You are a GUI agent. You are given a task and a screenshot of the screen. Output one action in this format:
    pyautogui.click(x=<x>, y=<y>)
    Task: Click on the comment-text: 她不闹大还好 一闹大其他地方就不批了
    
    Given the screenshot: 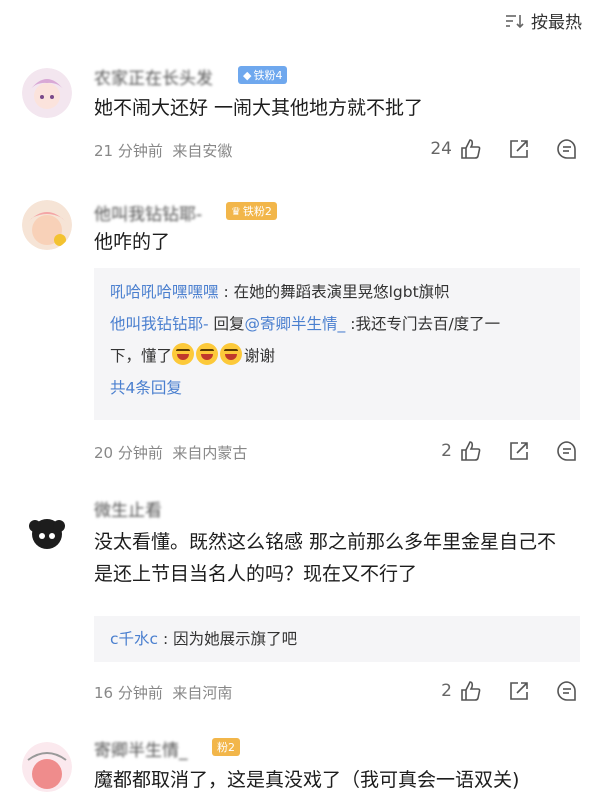 What is the action you would take?
    pyautogui.click(x=259, y=108)
    